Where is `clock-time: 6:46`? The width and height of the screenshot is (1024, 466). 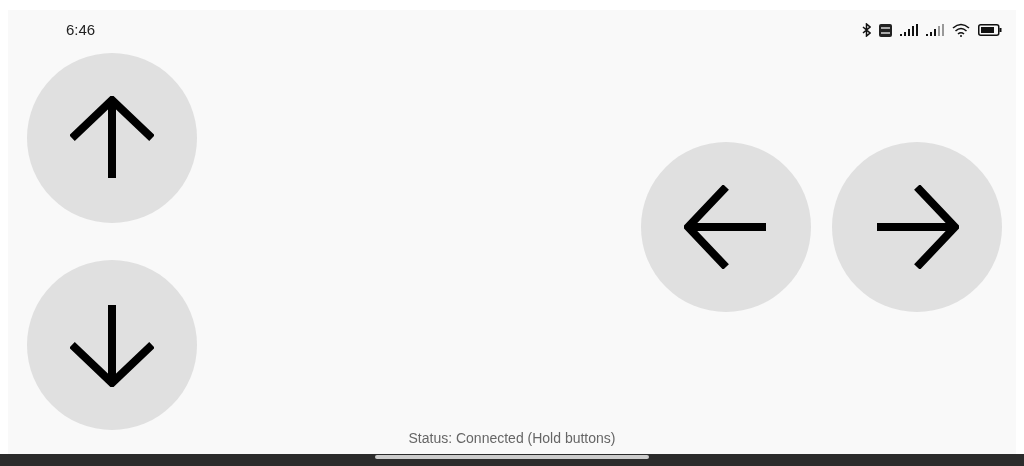
clock-time: 6:46 is located at coordinates (81, 29).